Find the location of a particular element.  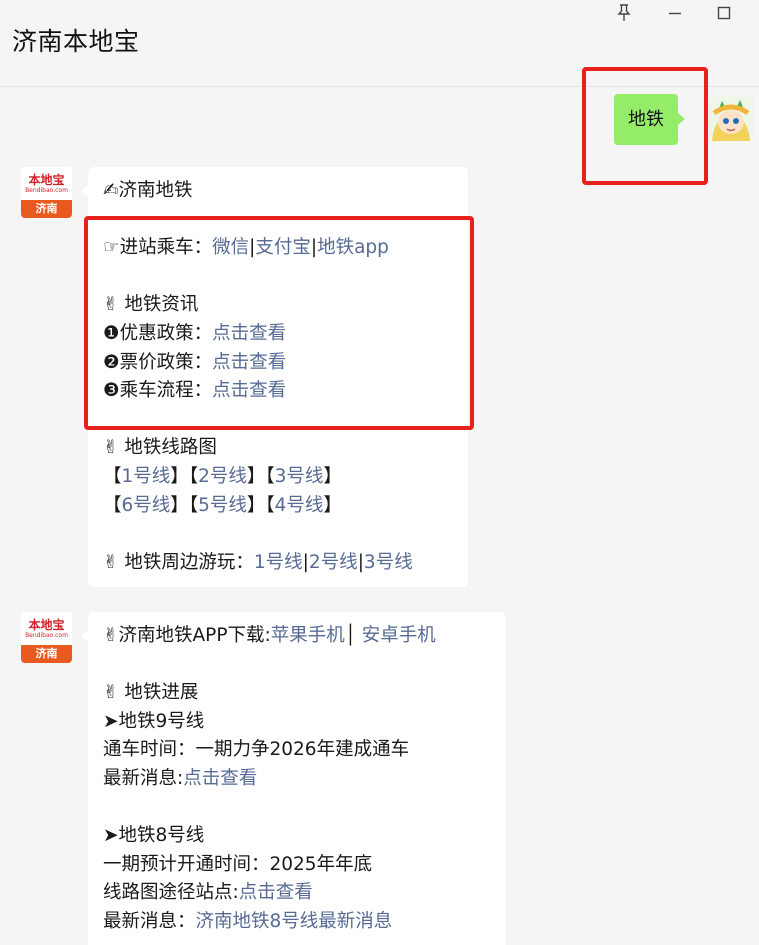

user-message-text: 地铁 is located at coordinates (646, 119).